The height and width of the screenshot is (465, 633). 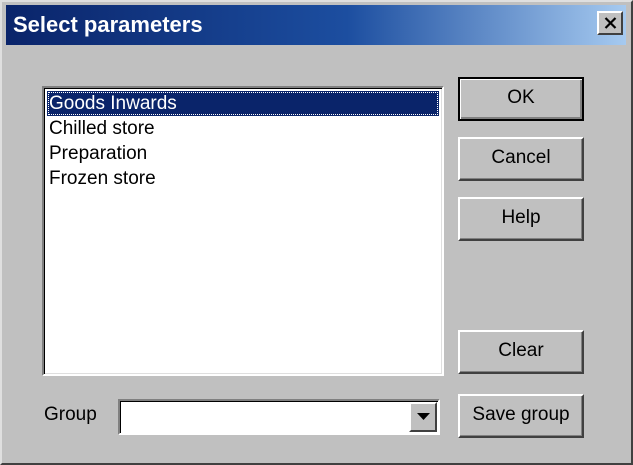 I want to click on group-label: Group, so click(x=70, y=414).